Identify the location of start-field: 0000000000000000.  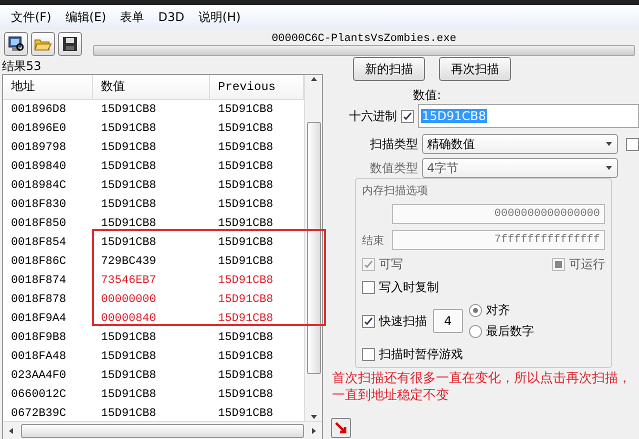
(498, 214).